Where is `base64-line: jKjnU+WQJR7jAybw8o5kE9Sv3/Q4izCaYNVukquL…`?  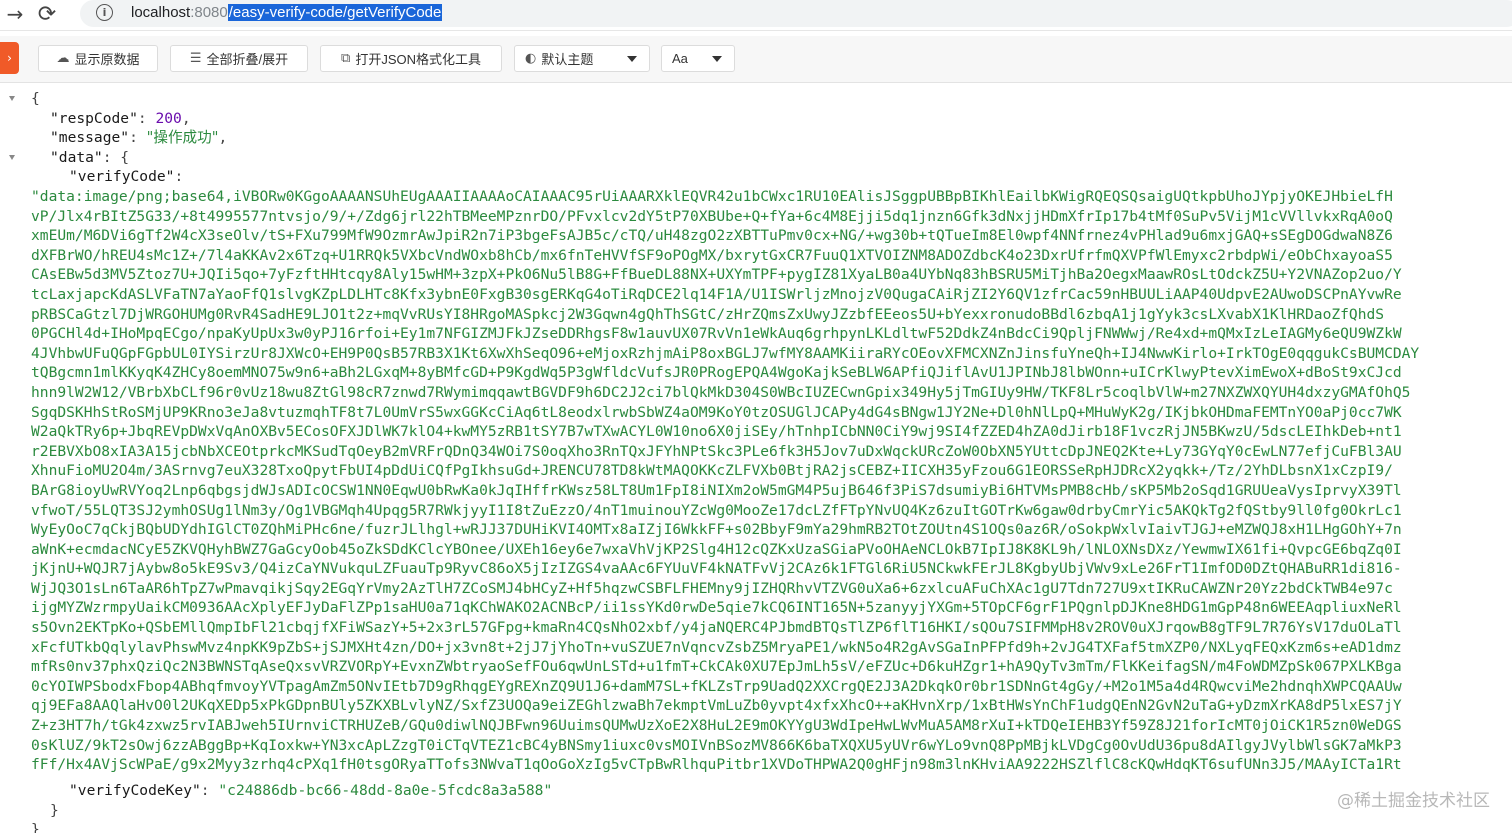 base64-line: jKjnU+WQJR7jAybw8o5kE9Sv3/Q4izCaYNVukquL… is located at coordinates (716, 569).